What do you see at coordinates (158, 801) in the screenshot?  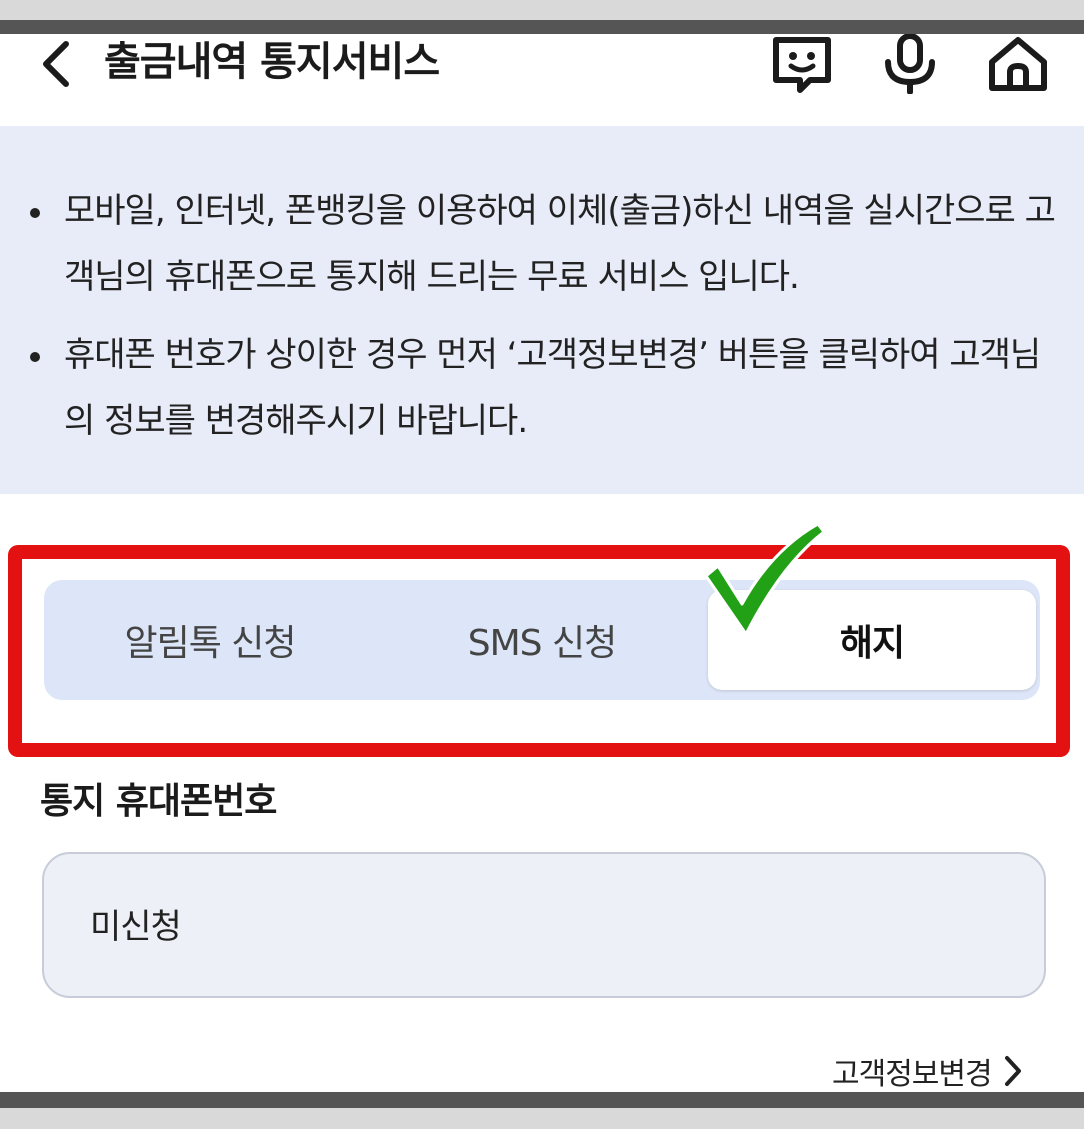 I see `phone-label: 통지 휴대폰번호` at bounding box center [158, 801].